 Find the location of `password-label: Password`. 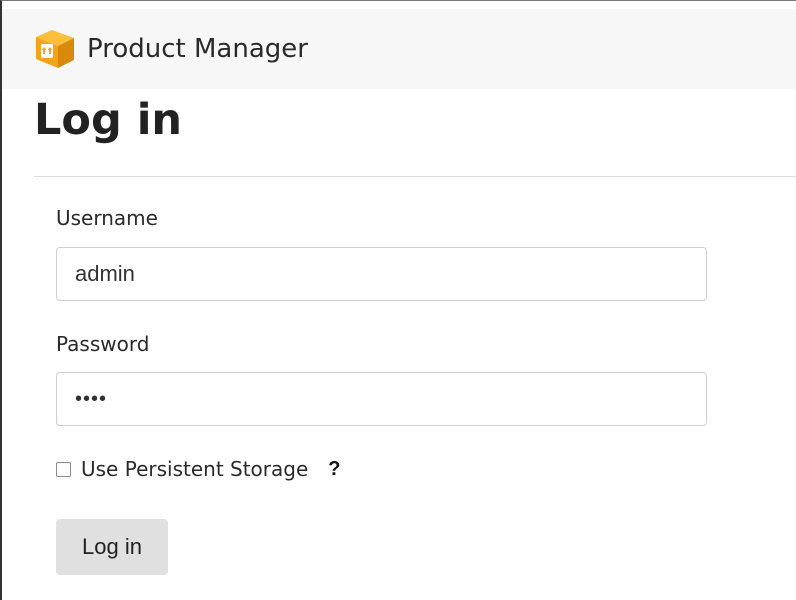

password-label: Password is located at coordinates (103, 344).